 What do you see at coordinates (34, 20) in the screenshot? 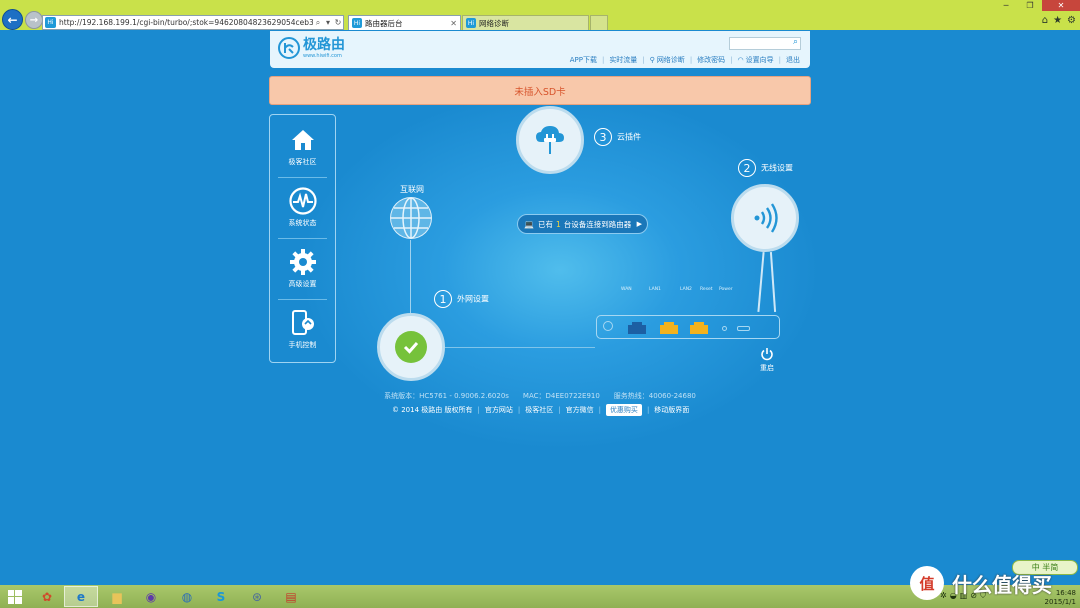
I see `forward-button: →` at bounding box center [34, 20].